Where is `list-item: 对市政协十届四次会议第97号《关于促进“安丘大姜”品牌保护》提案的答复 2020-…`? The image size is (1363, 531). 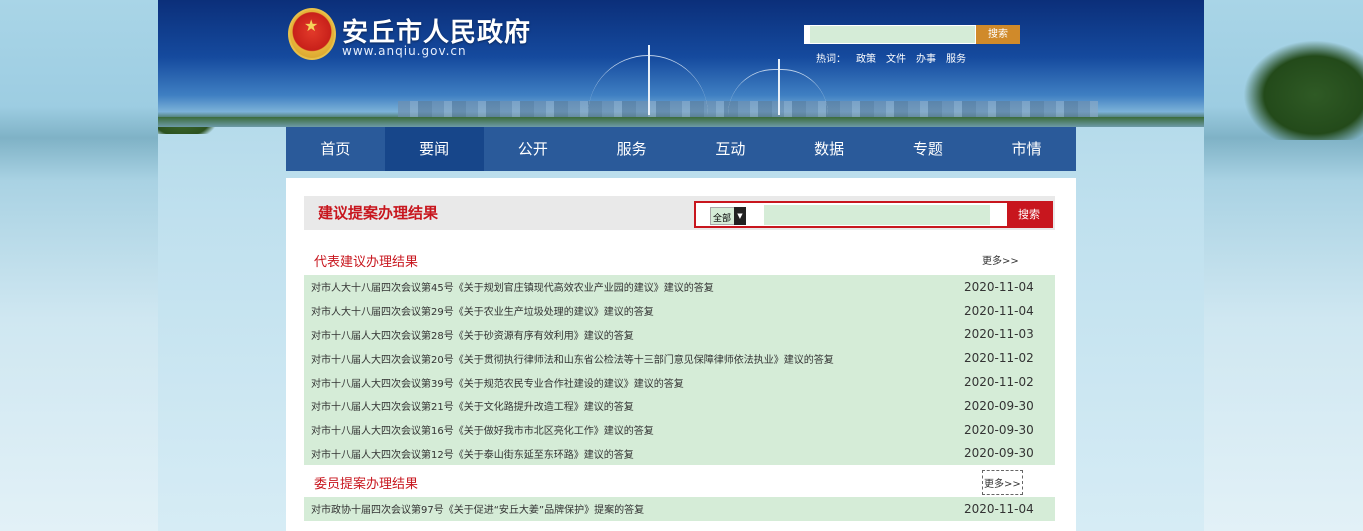
list-item: 对市政协十届四次会议第97号《关于促进“安丘大姜”品牌保护》提案的答复 2020-… is located at coordinates (679, 509).